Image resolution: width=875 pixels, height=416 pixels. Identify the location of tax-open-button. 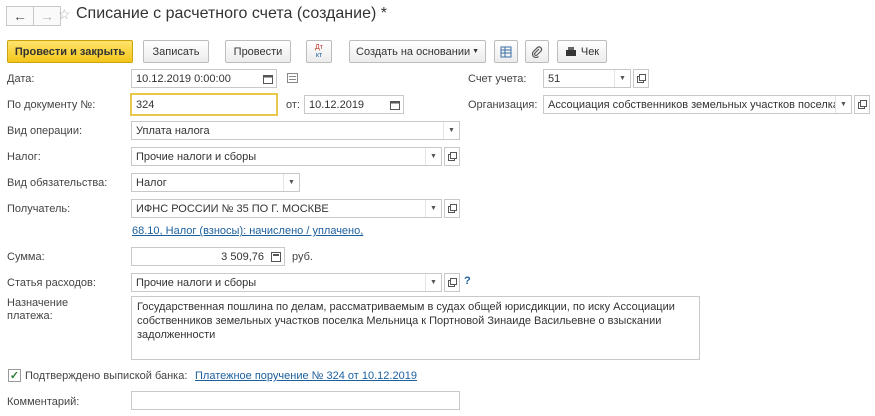
(452, 156).